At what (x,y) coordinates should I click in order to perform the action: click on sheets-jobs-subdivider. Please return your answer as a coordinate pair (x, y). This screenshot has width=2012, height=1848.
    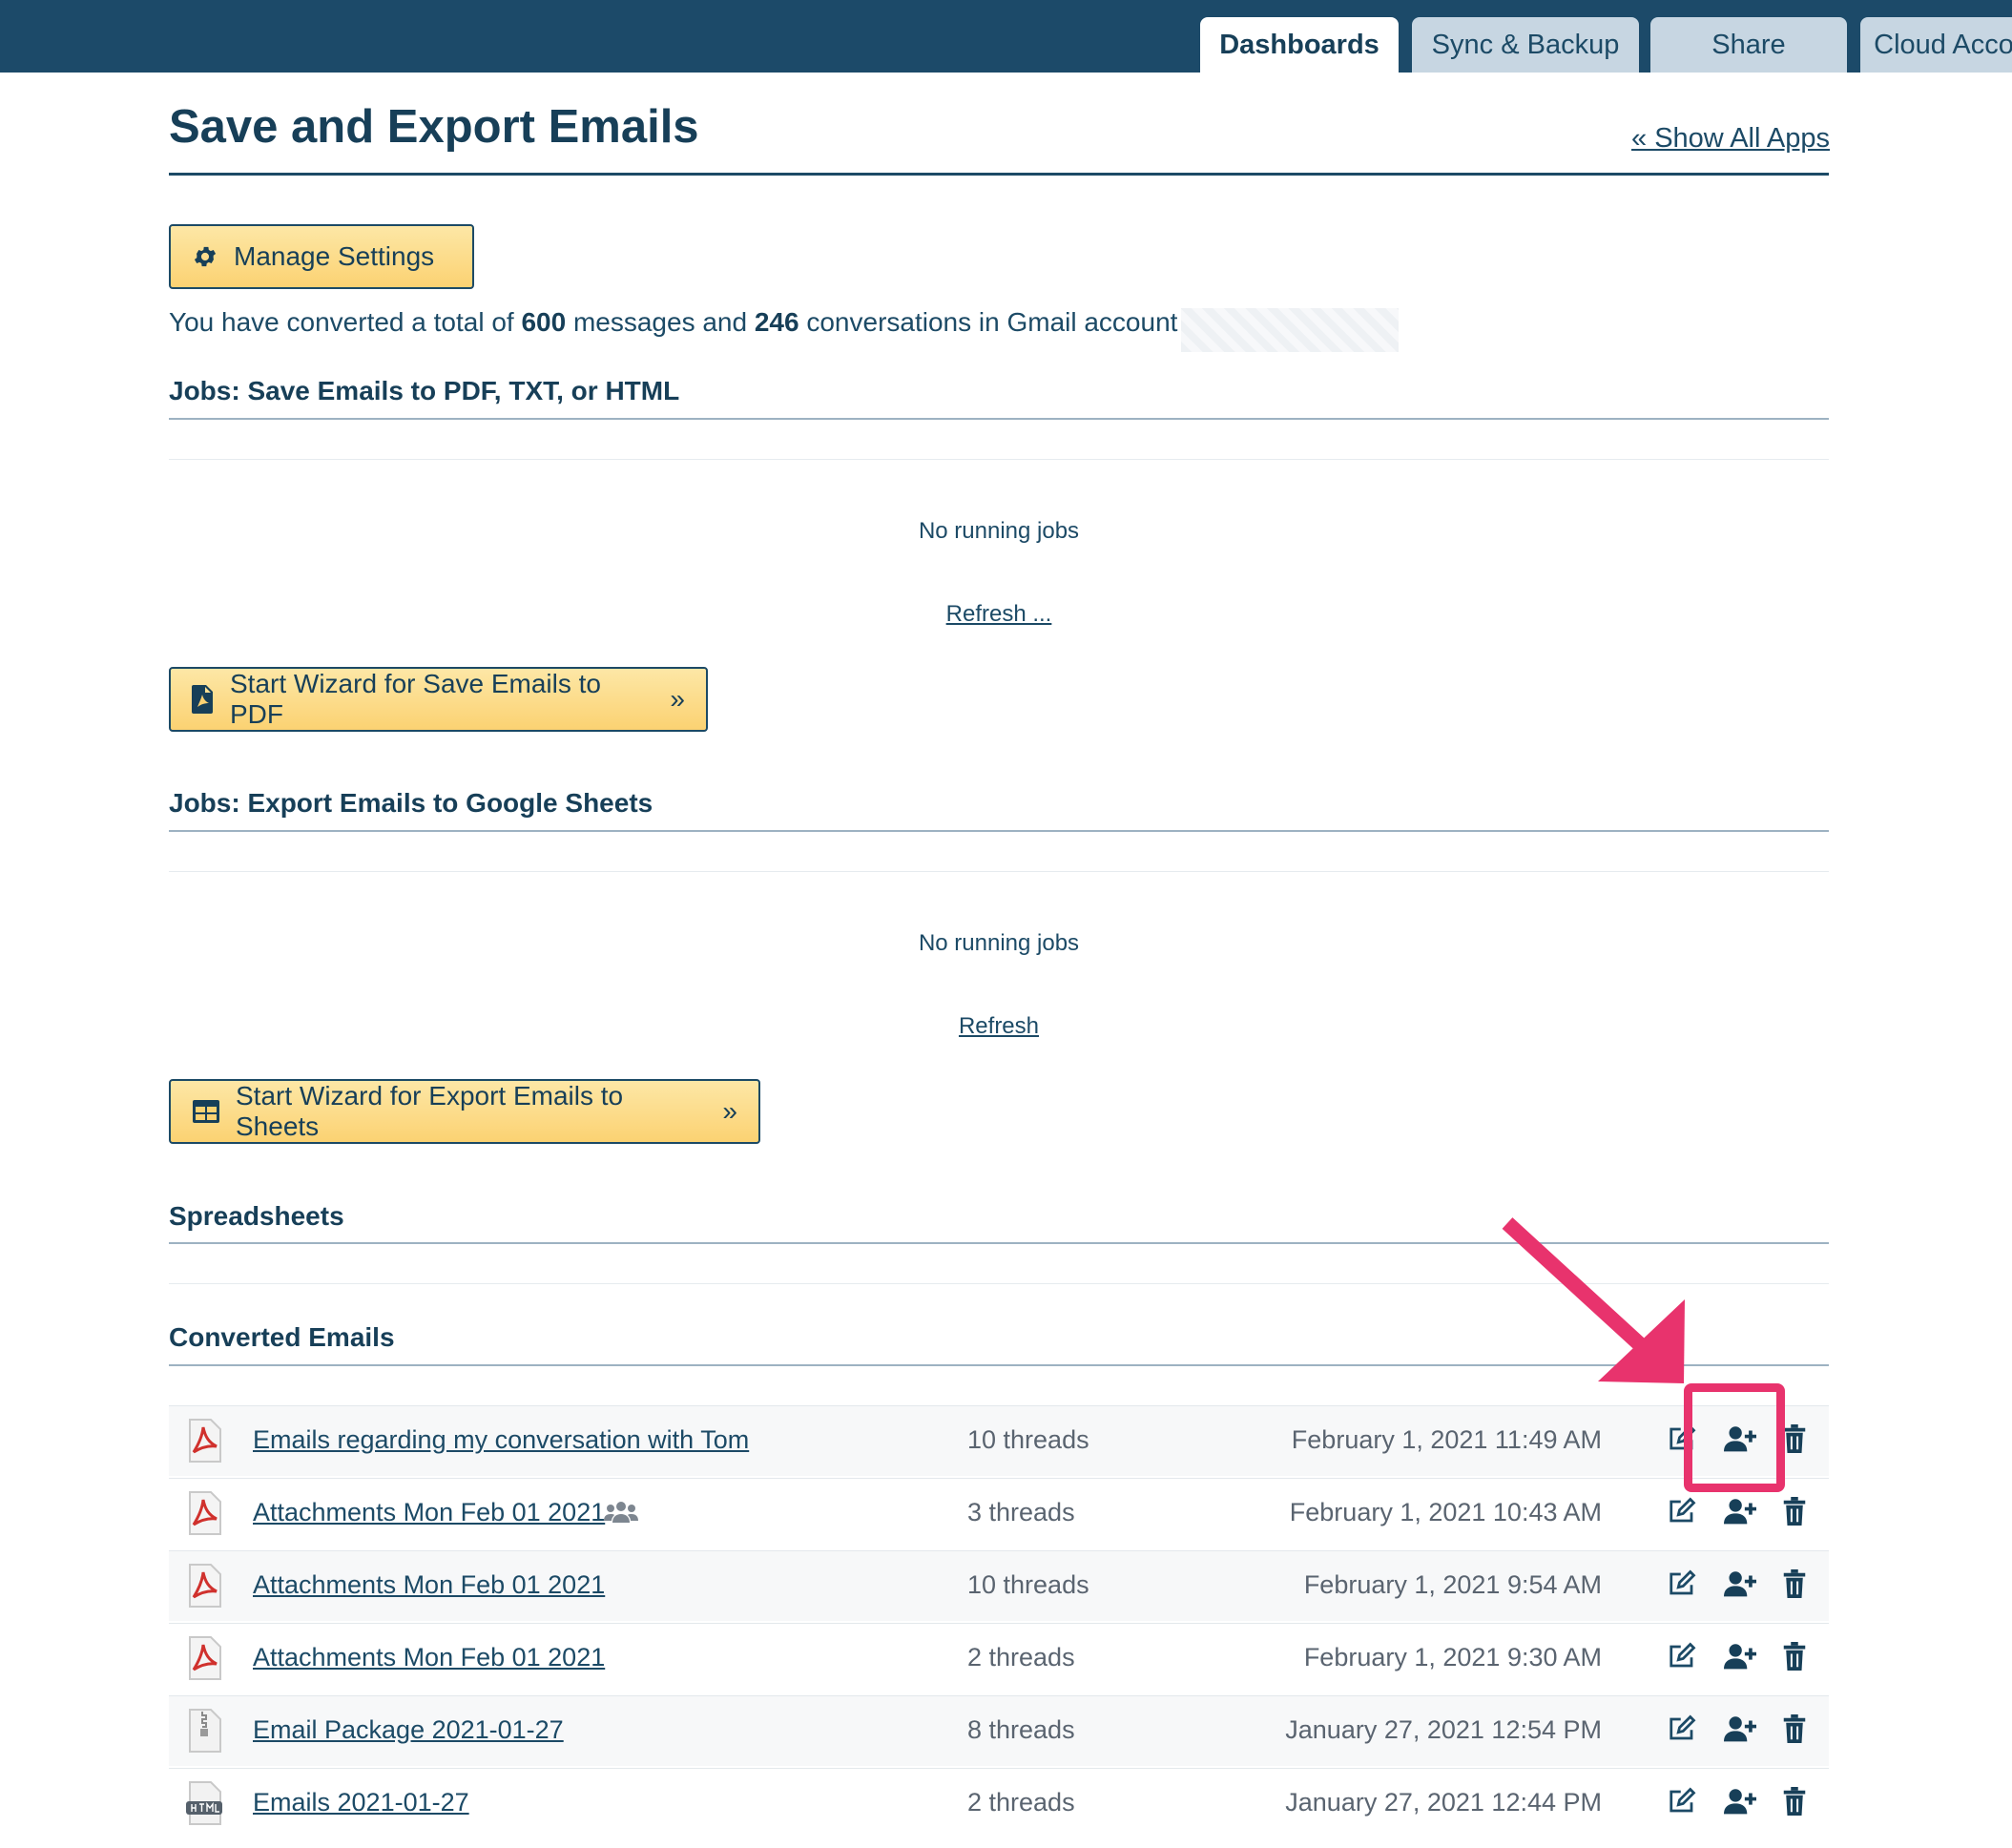
    Looking at the image, I should click on (999, 871).